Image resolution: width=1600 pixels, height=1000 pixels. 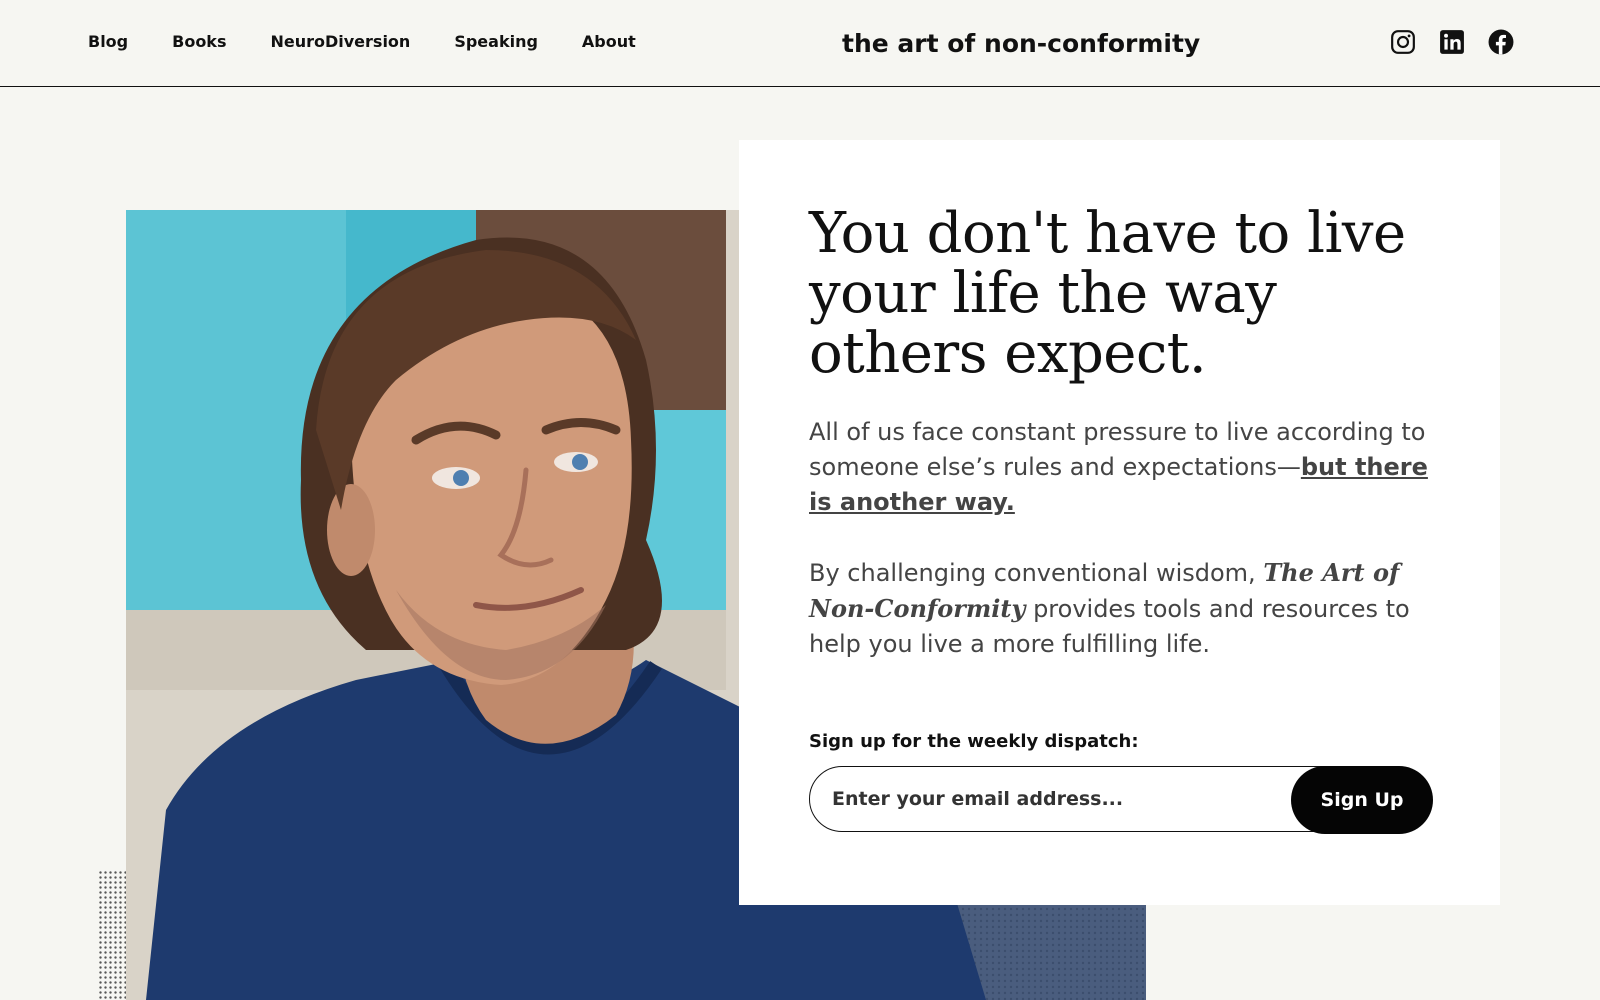 What do you see at coordinates (496, 42) in the screenshot?
I see `nav-speaking: Speaking` at bounding box center [496, 42].